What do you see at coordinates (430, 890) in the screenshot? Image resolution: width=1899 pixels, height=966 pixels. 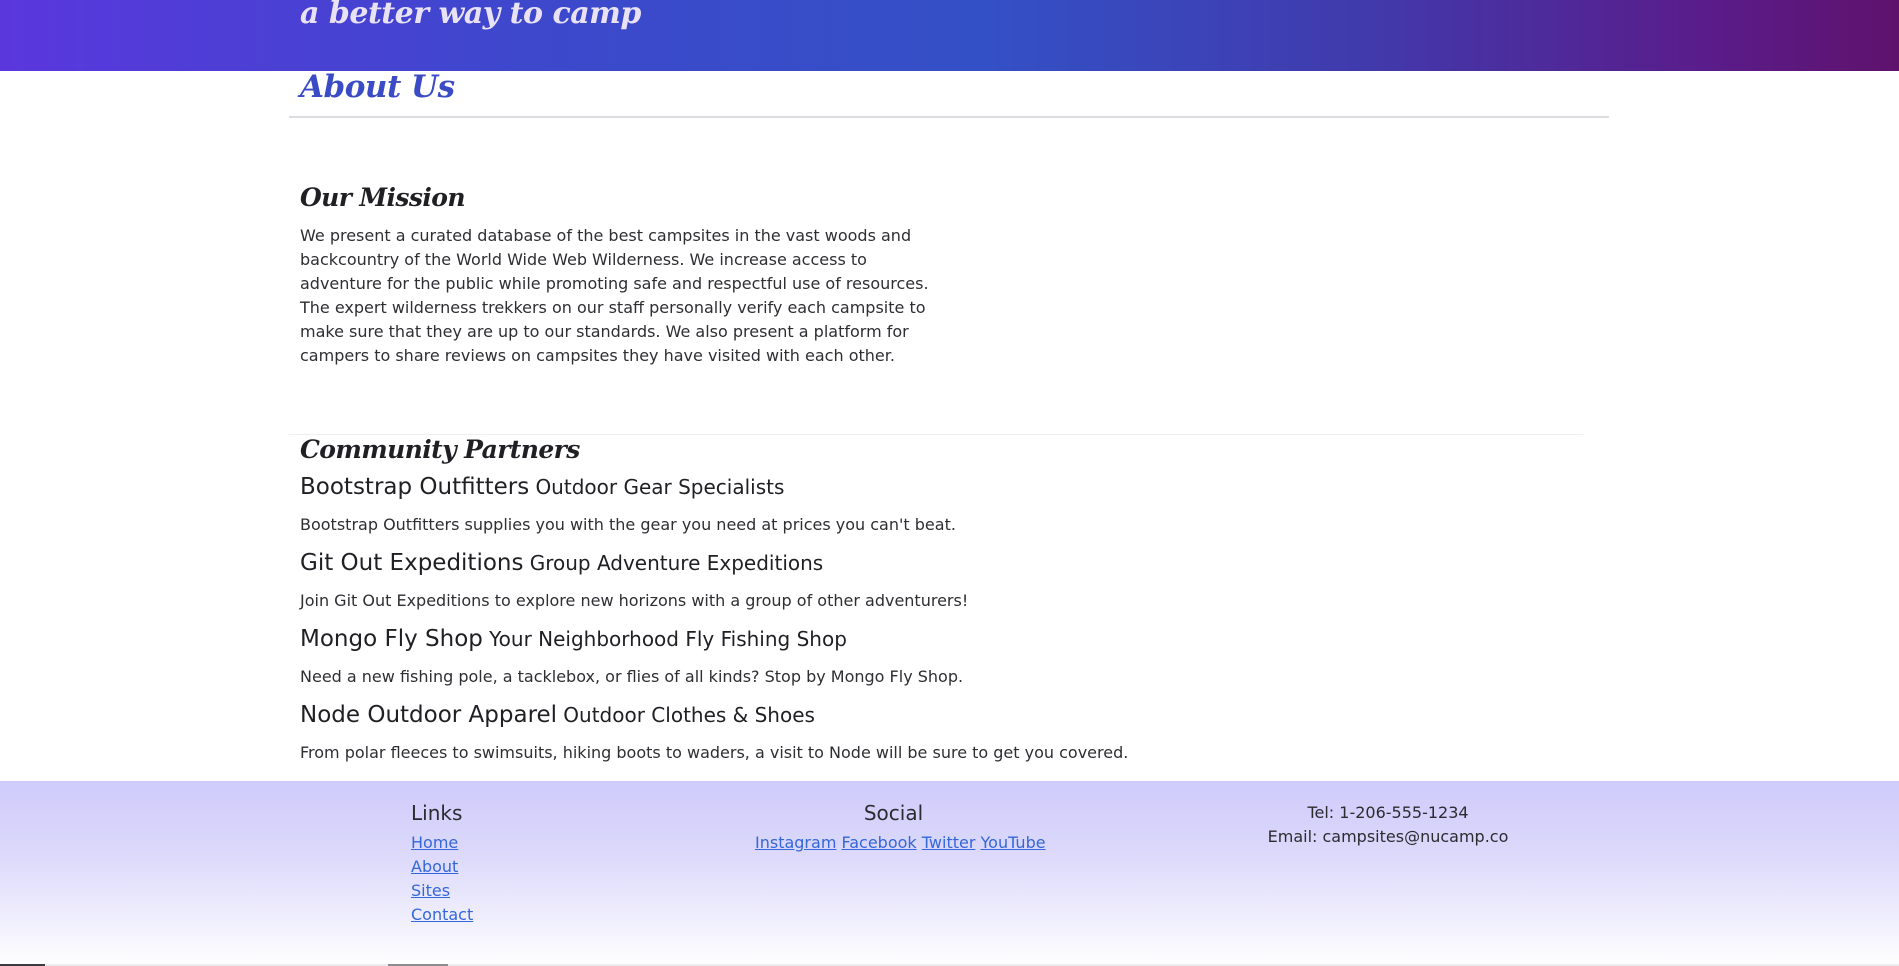 I see `footer-link-sites: Sites` at bounding box center [430, 890].